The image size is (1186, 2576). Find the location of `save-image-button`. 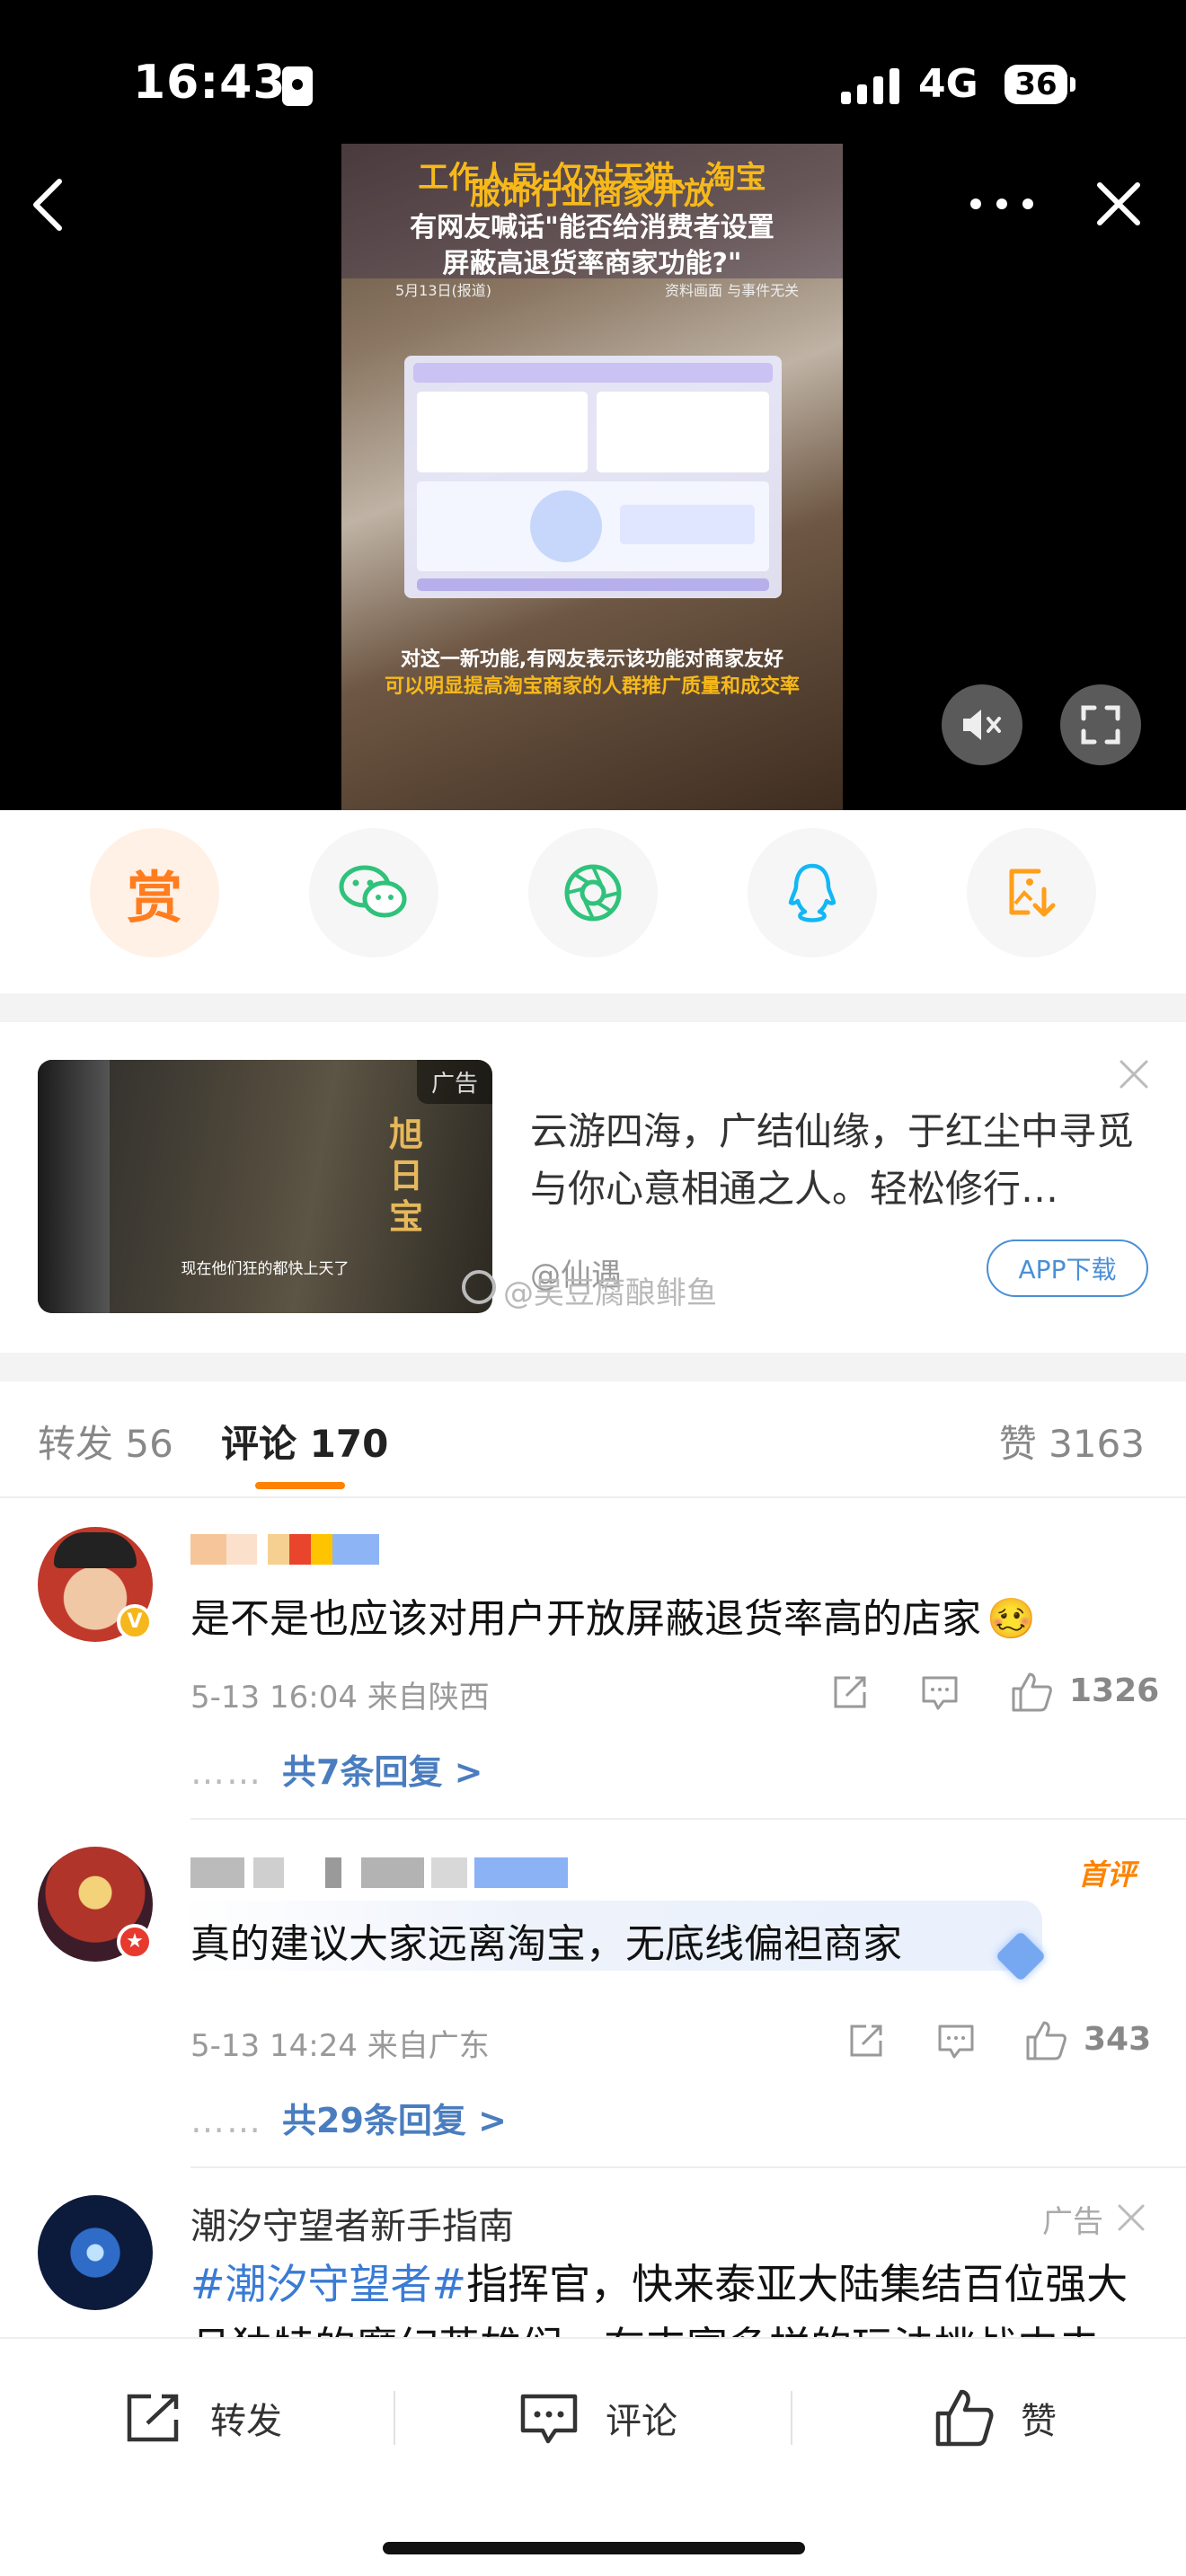

save-image-button is located at coordinates (1031, 892).